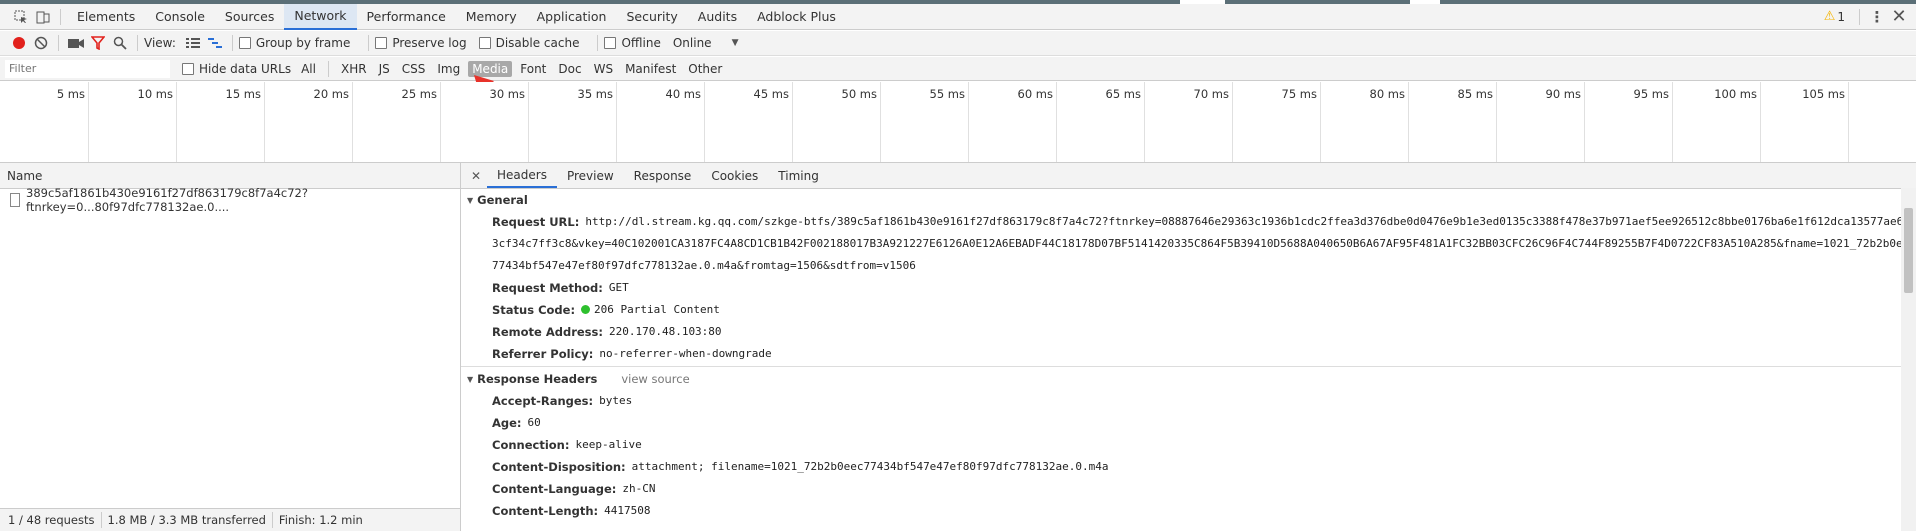 The width and height of the screenshot is (1916, 531). What do you see at coordinates (603, 69) in the screenshot?
I see `type-filter-ws: WS` at bounding box center [603, 69].